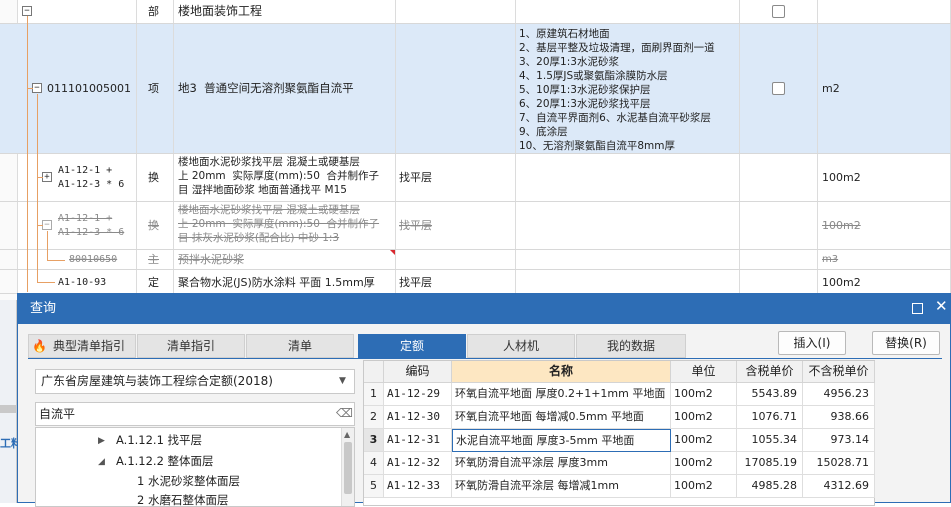 The image size is (951, 507). What do you see at coordinates (485, 358) in the screenshot?
I see `tab-underline` at bounding box center [485, 358].